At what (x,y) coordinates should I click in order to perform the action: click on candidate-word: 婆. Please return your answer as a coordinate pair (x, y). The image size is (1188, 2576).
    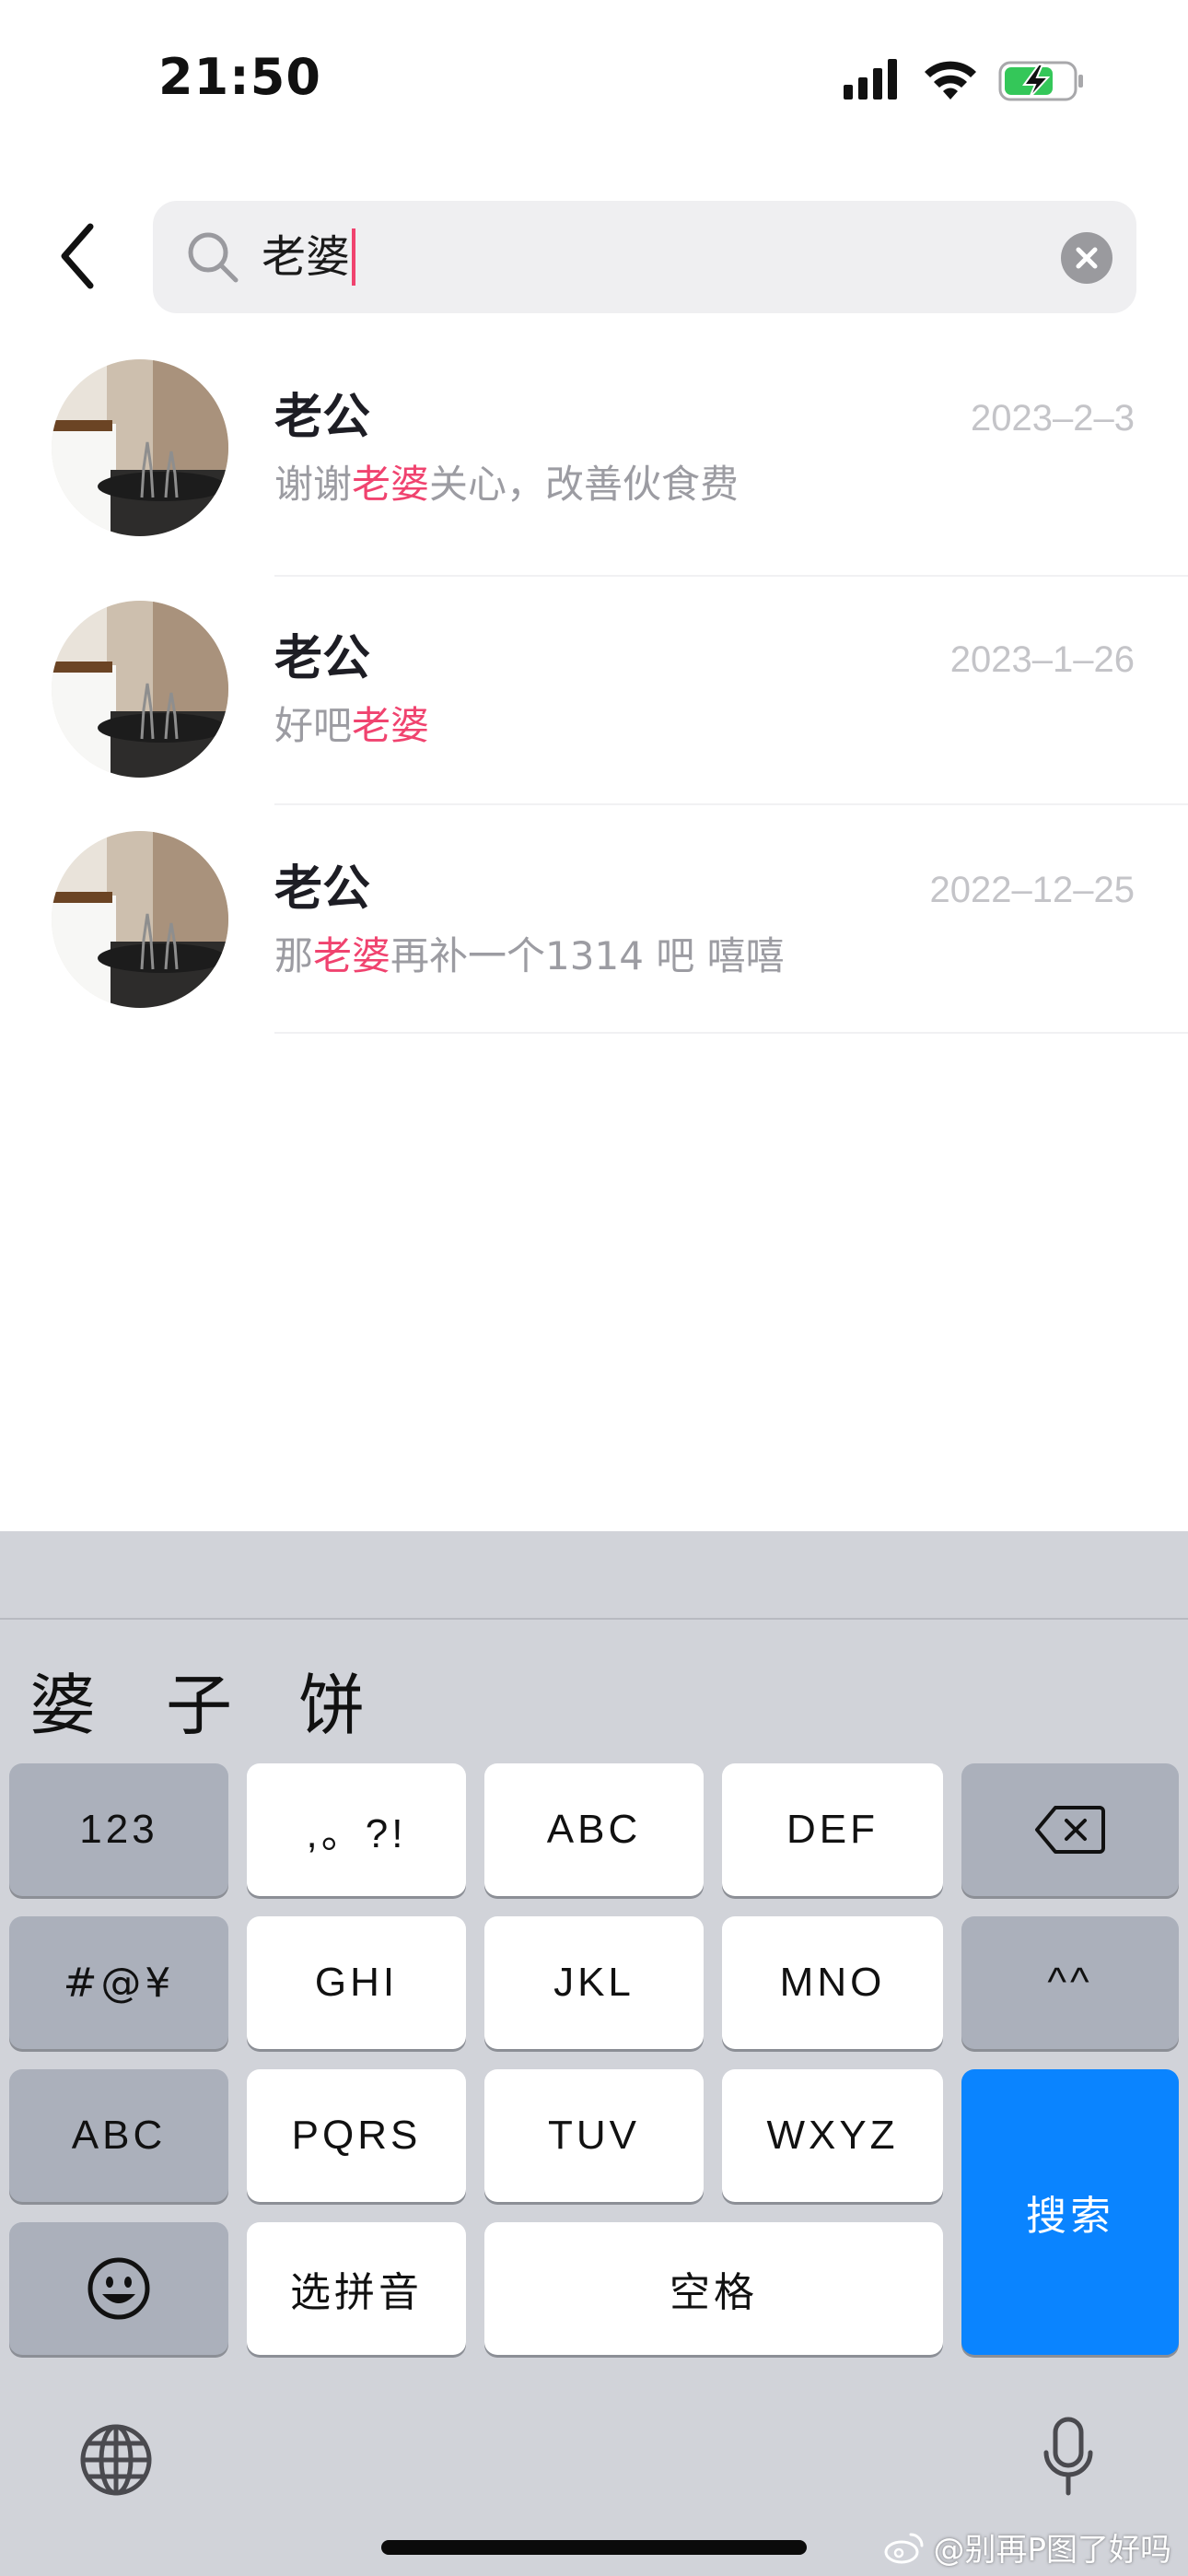
    Looking at the image, I should click on (63, 1699).